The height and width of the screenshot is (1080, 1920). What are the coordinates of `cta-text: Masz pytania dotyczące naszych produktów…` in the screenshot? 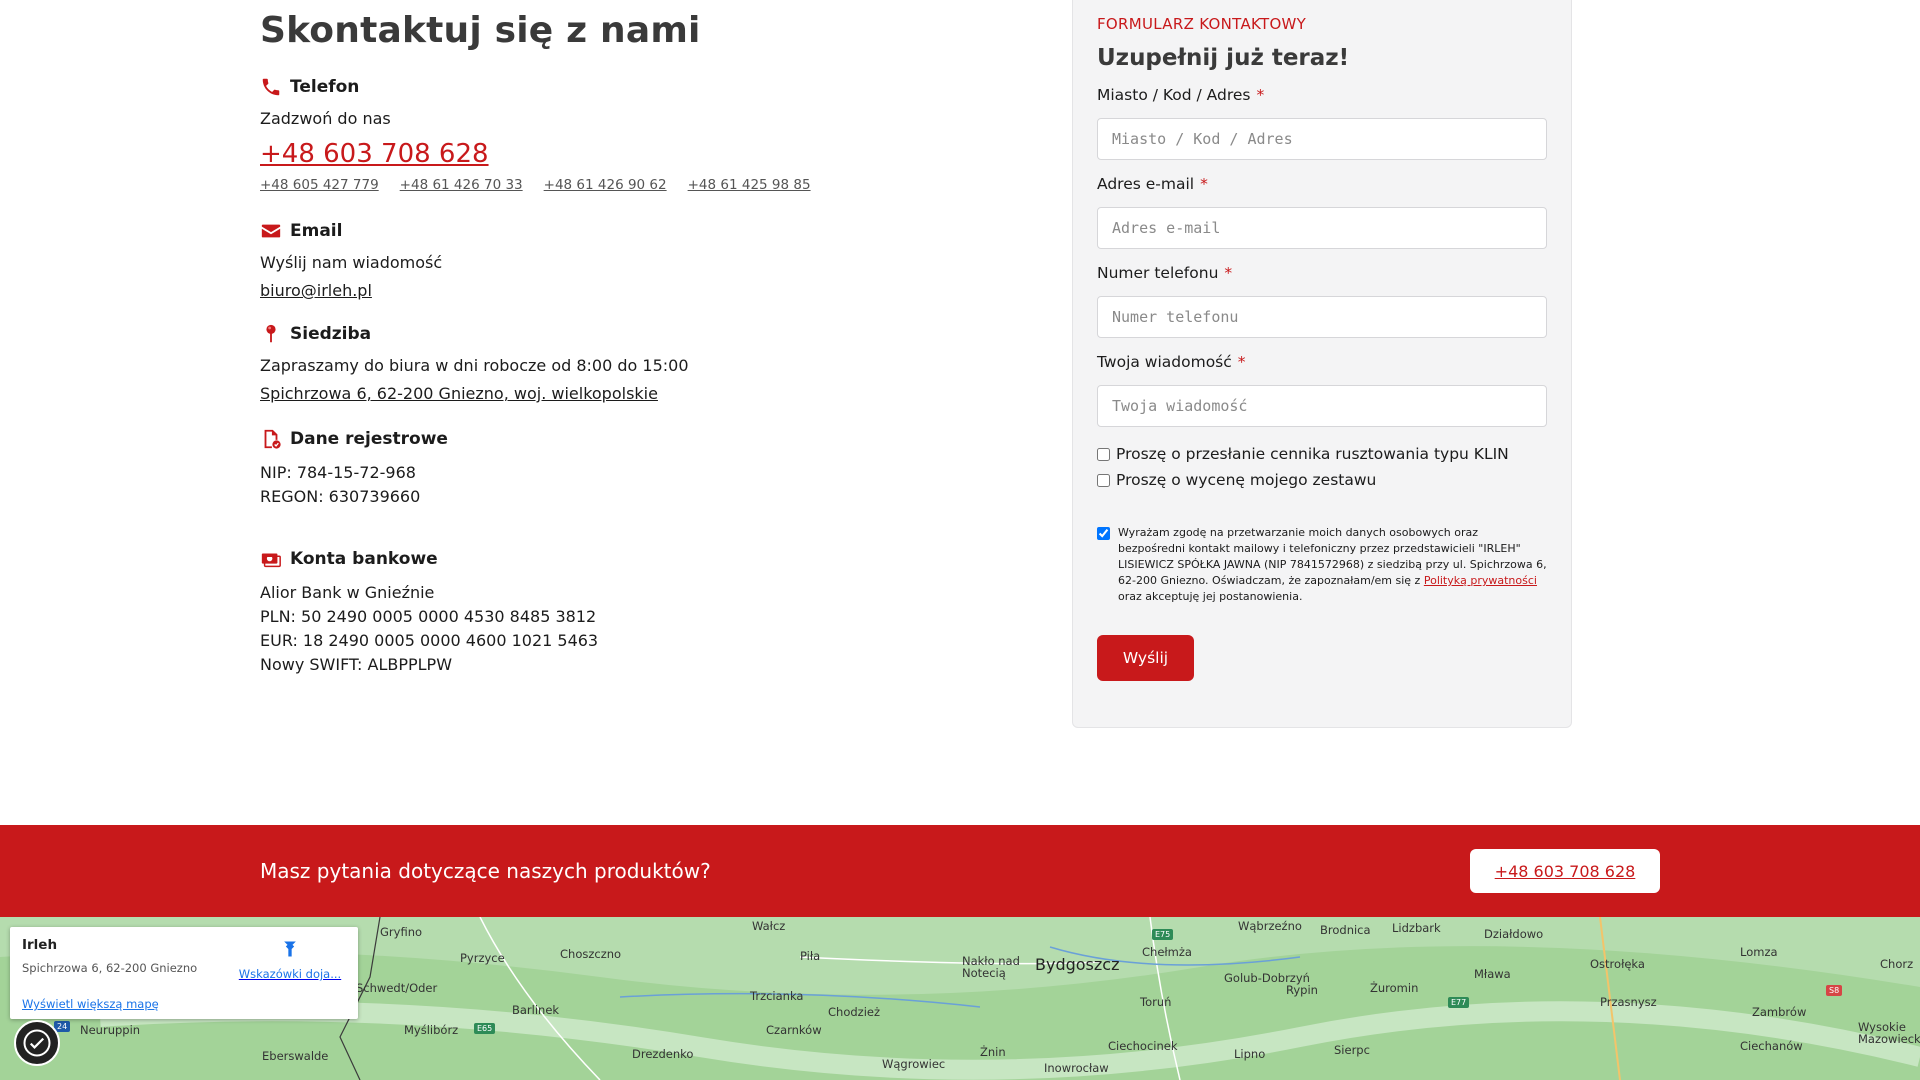 It's located at (485, 871).